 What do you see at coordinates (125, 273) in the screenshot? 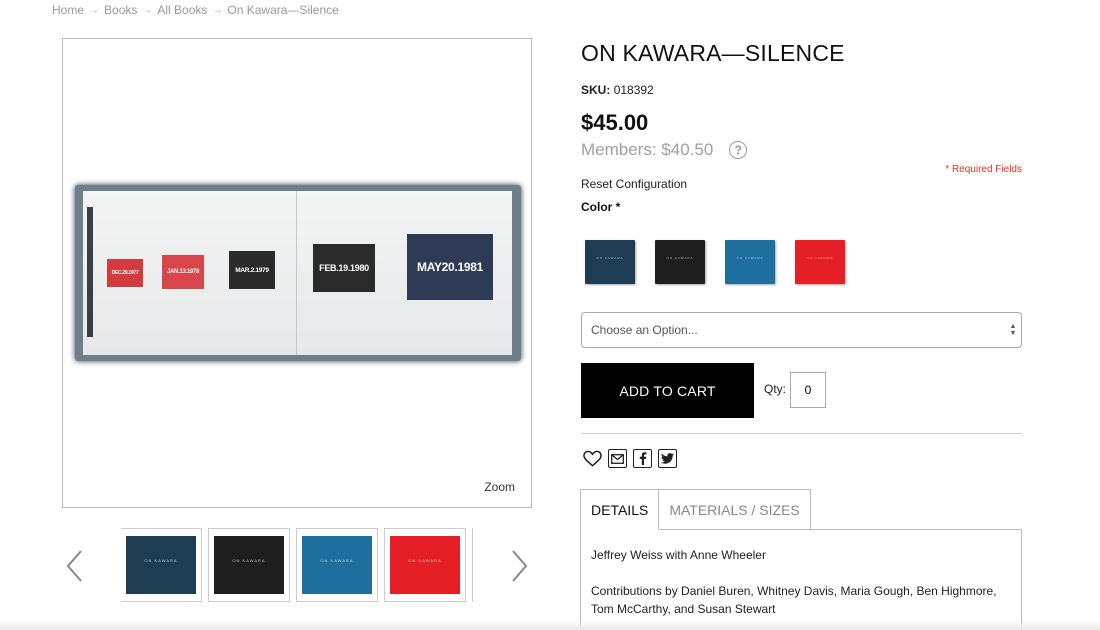
I see `date-painting: DEC.29.1977` at bounding box center [125, 273].